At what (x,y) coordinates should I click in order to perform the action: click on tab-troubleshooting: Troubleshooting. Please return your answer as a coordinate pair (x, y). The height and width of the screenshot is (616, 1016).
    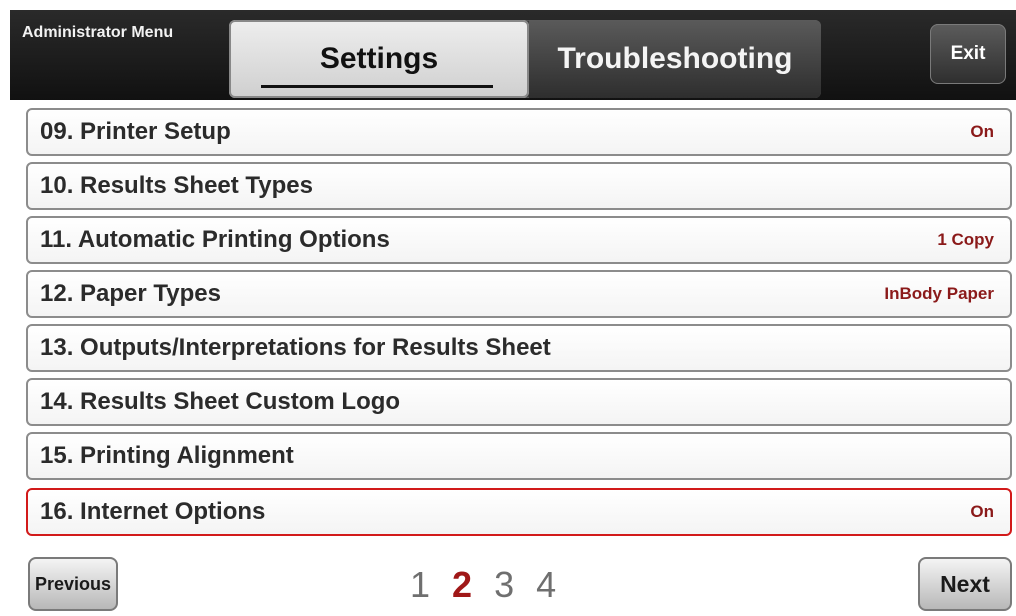
    Looking at the image, I should click on (675, 59).